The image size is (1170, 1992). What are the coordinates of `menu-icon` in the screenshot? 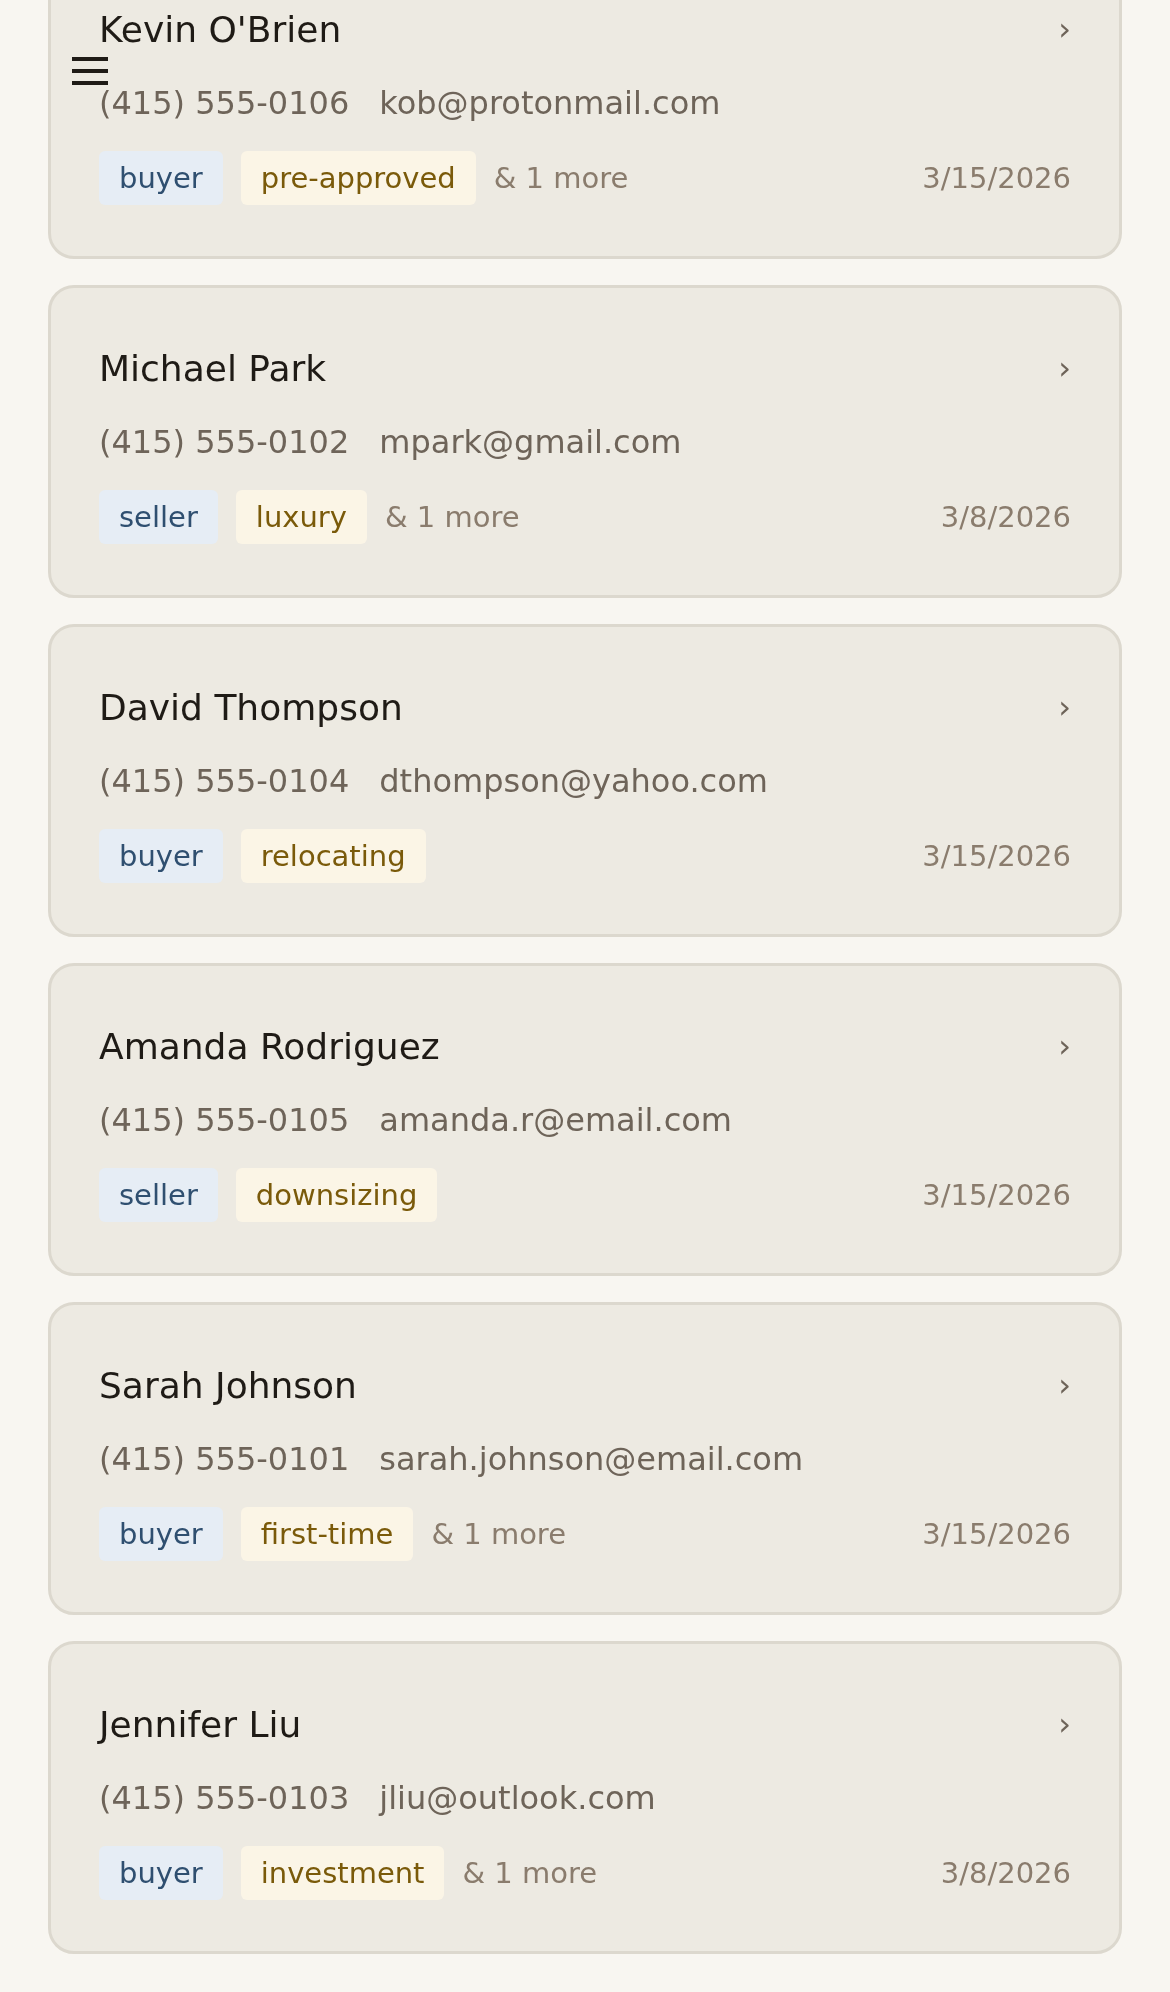 It's located at (90, 71).